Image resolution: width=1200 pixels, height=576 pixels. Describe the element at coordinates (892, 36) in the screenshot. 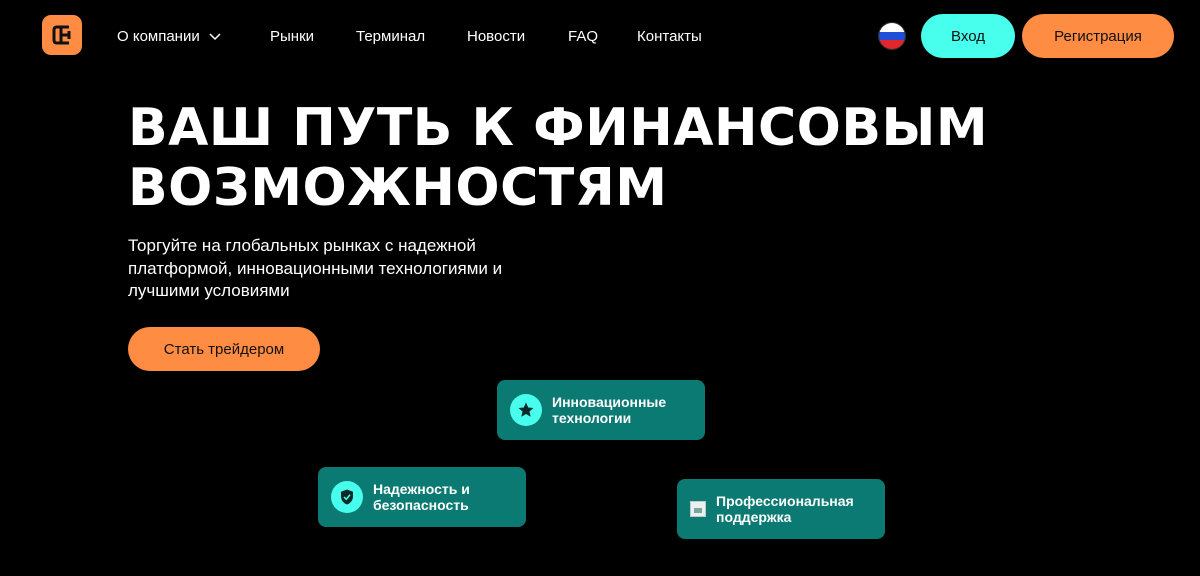

I see `ru-flag-icon` at that location.